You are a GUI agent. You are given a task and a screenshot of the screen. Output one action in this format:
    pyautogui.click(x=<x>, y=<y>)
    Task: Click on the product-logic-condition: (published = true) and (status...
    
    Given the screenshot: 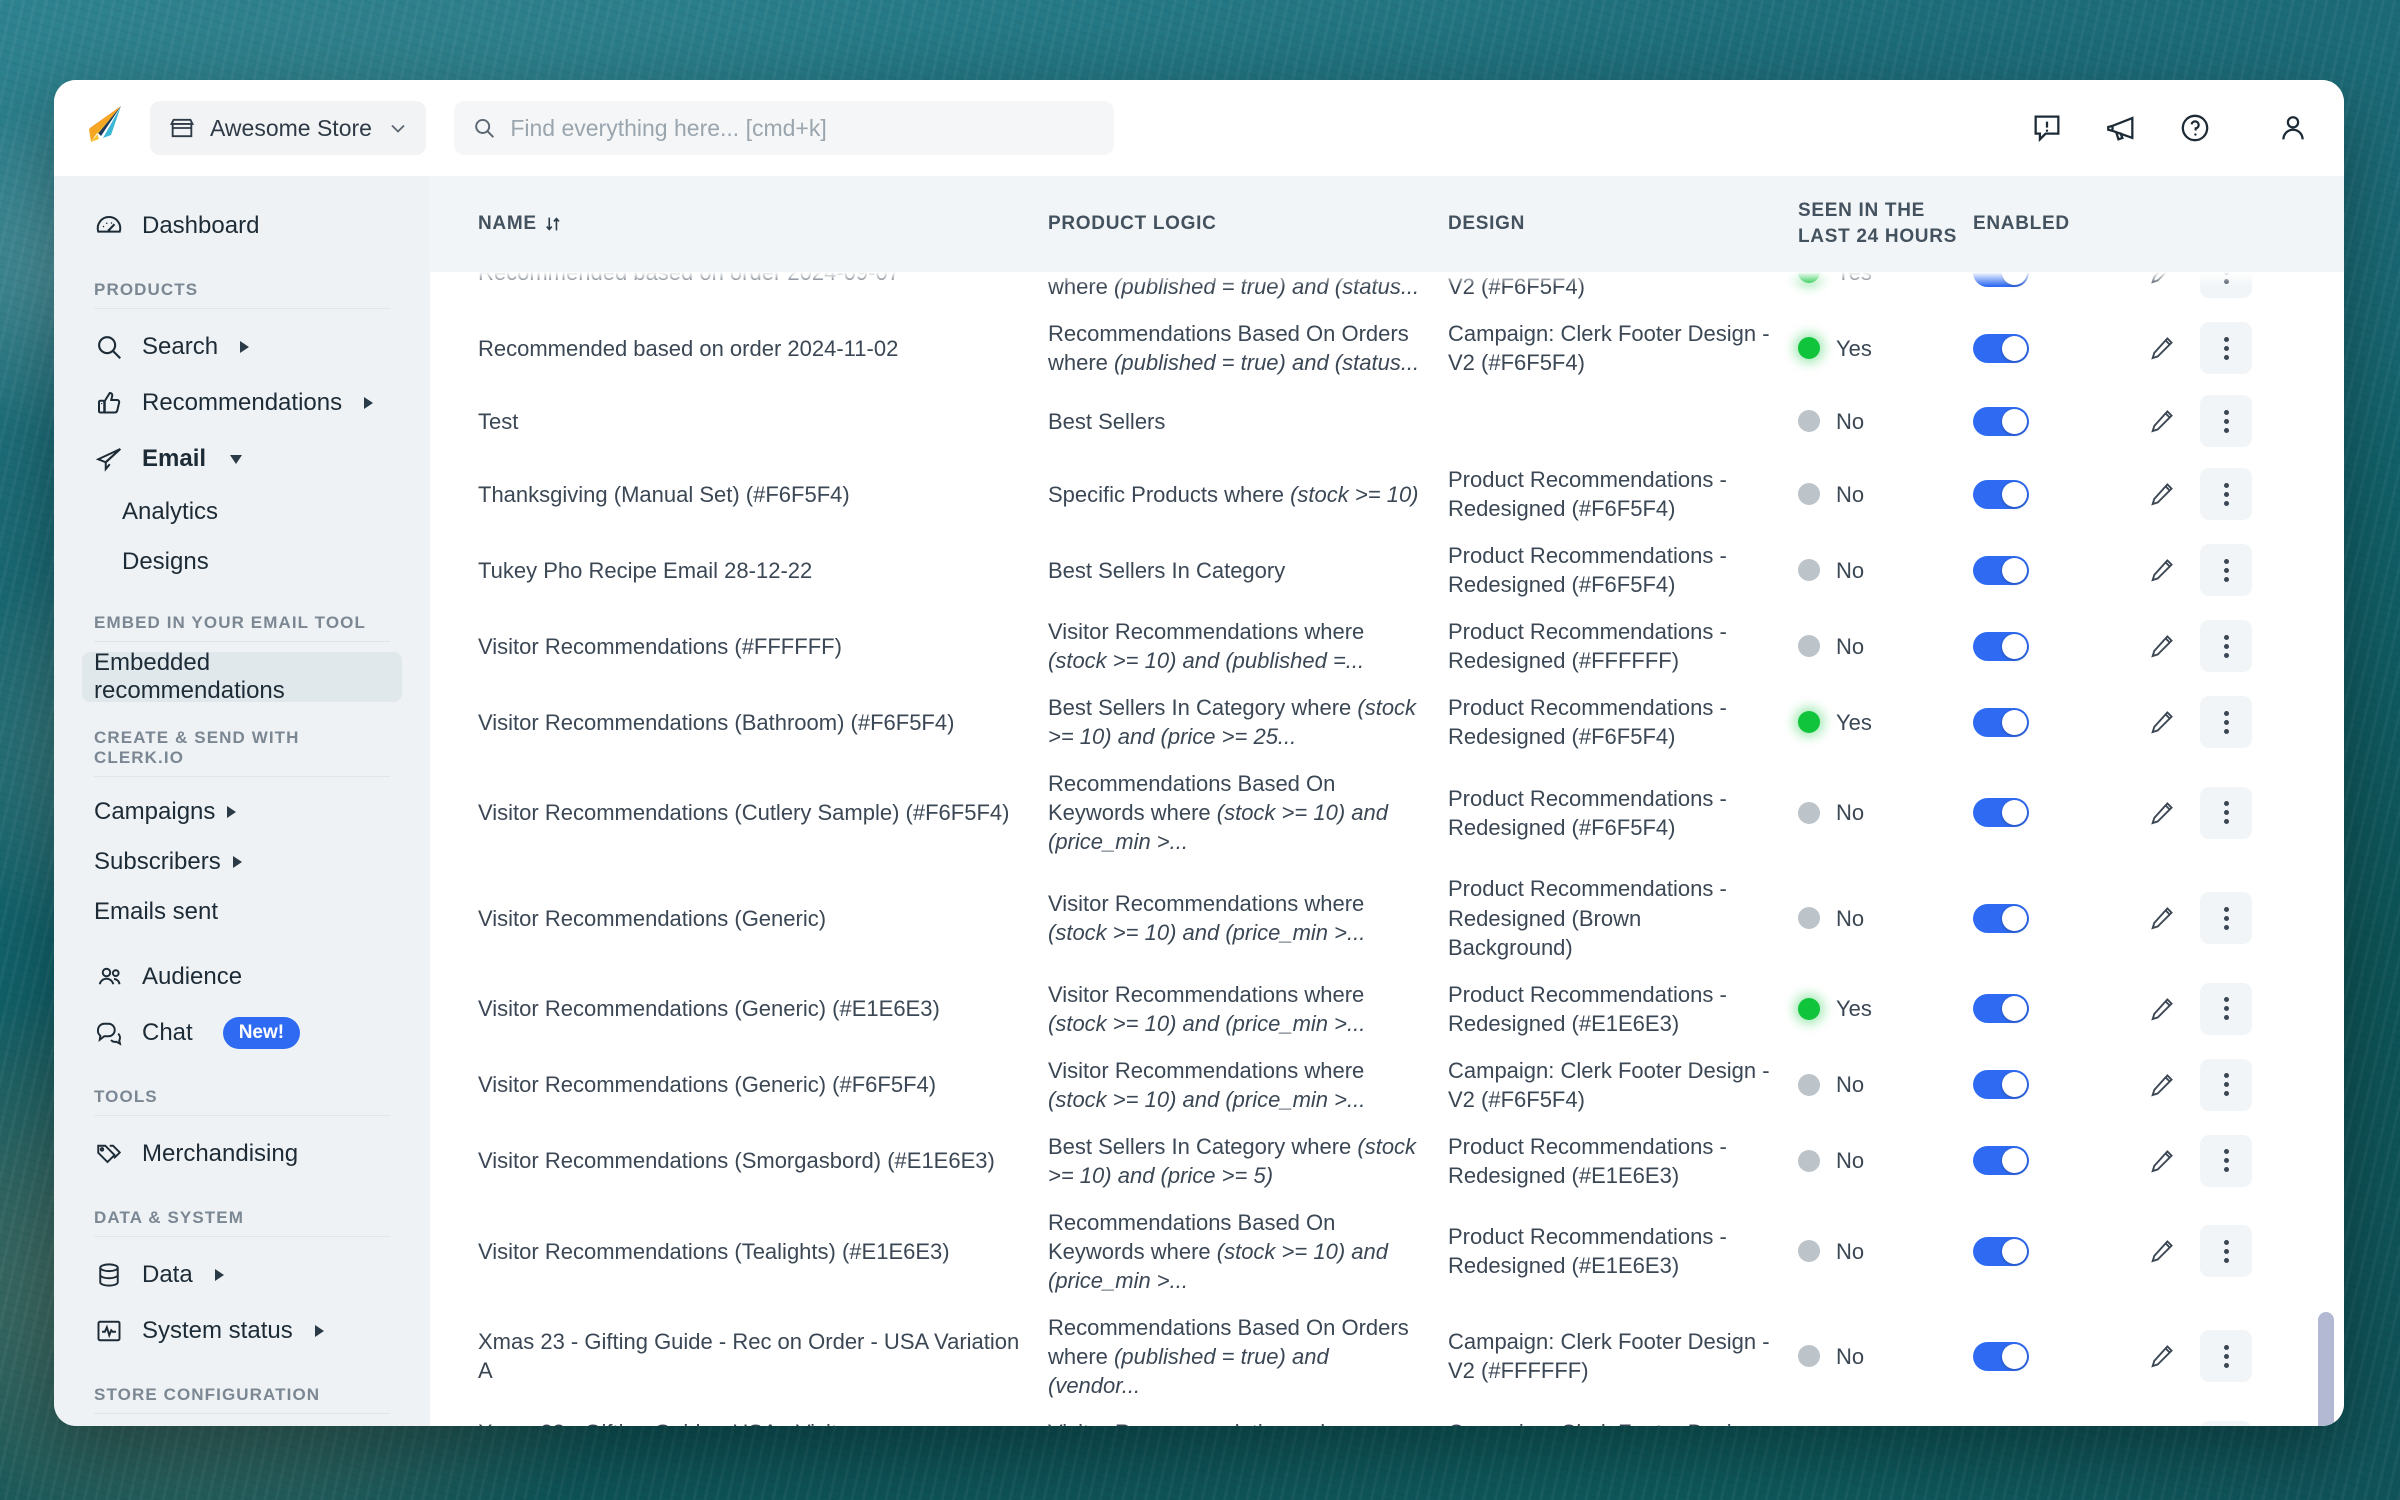 What is the action you would take?
    pyautogui.click(x=1267, y=287)
    